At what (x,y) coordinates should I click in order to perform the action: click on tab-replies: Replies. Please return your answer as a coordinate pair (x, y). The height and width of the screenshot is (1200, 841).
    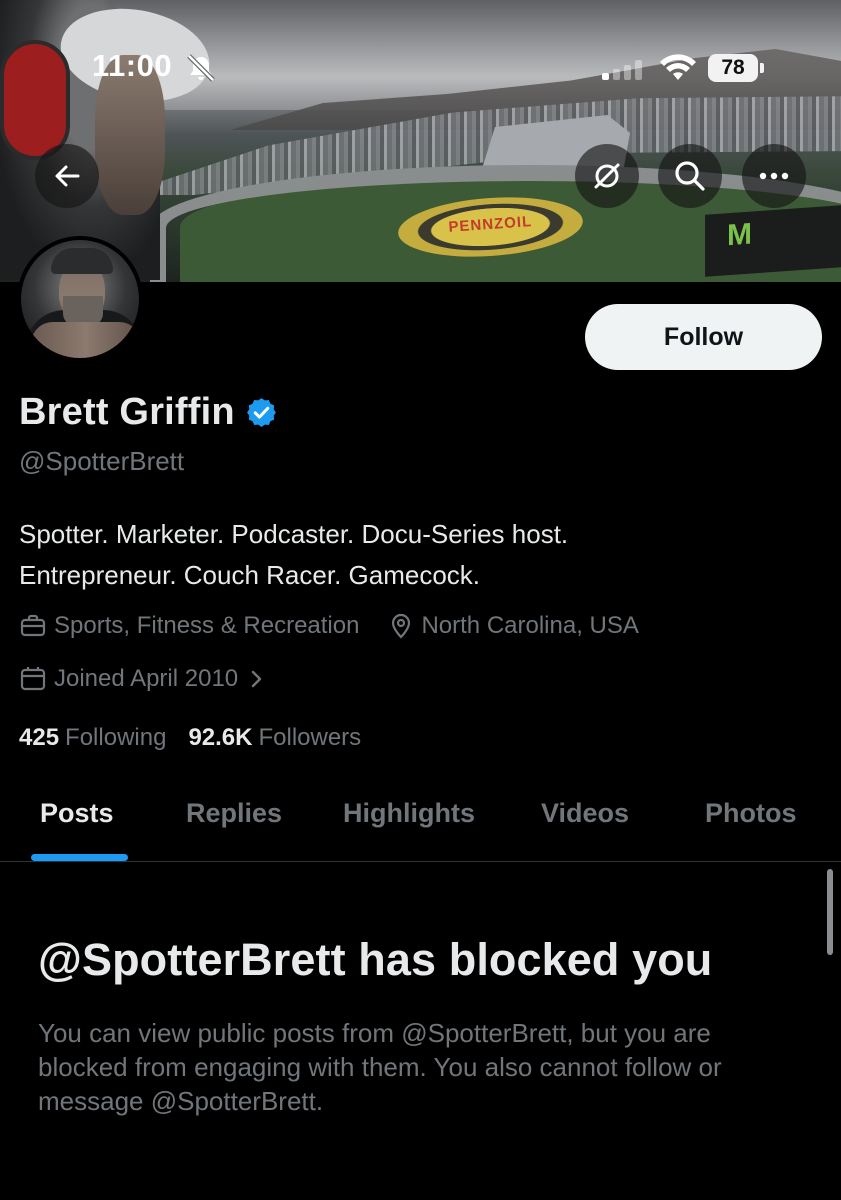
    Looking at the image, I should click on (234, 813).